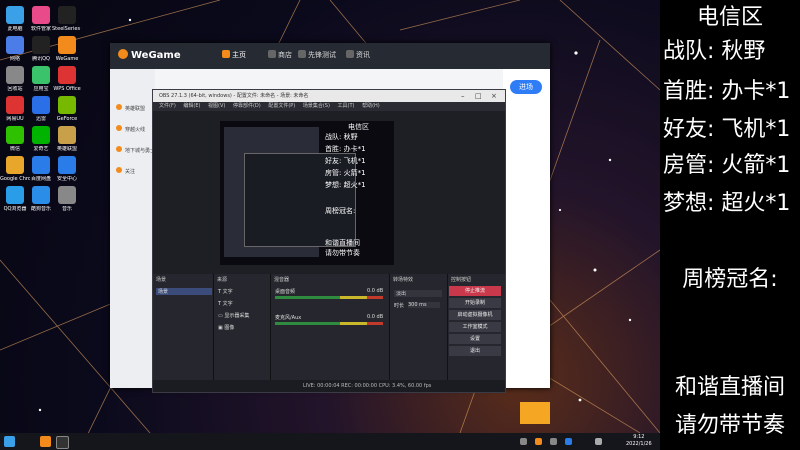 This screenshot has width=800, height=450. I want to click on preview-line: 和谐直播间, so click(342, 243).